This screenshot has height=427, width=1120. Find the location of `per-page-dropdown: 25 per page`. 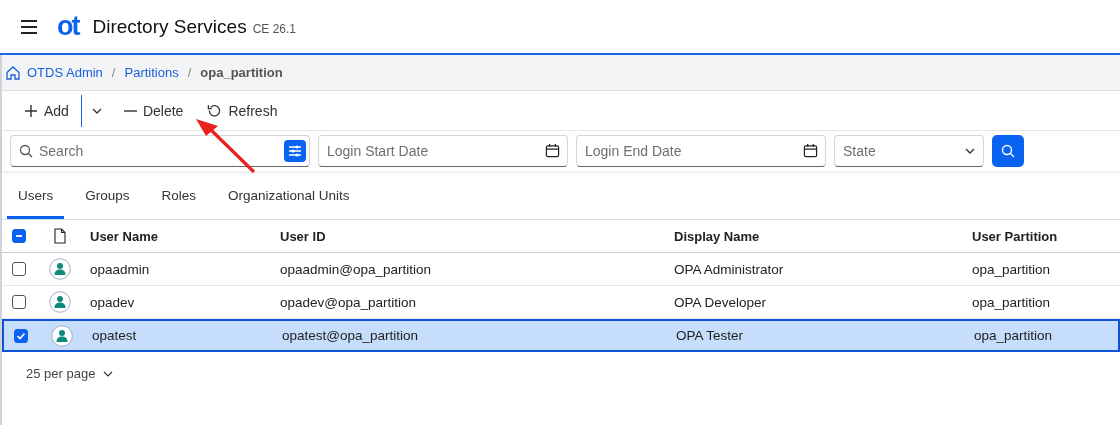

per-page-dropdown: 25 per page is located at coordinates (70, 373).